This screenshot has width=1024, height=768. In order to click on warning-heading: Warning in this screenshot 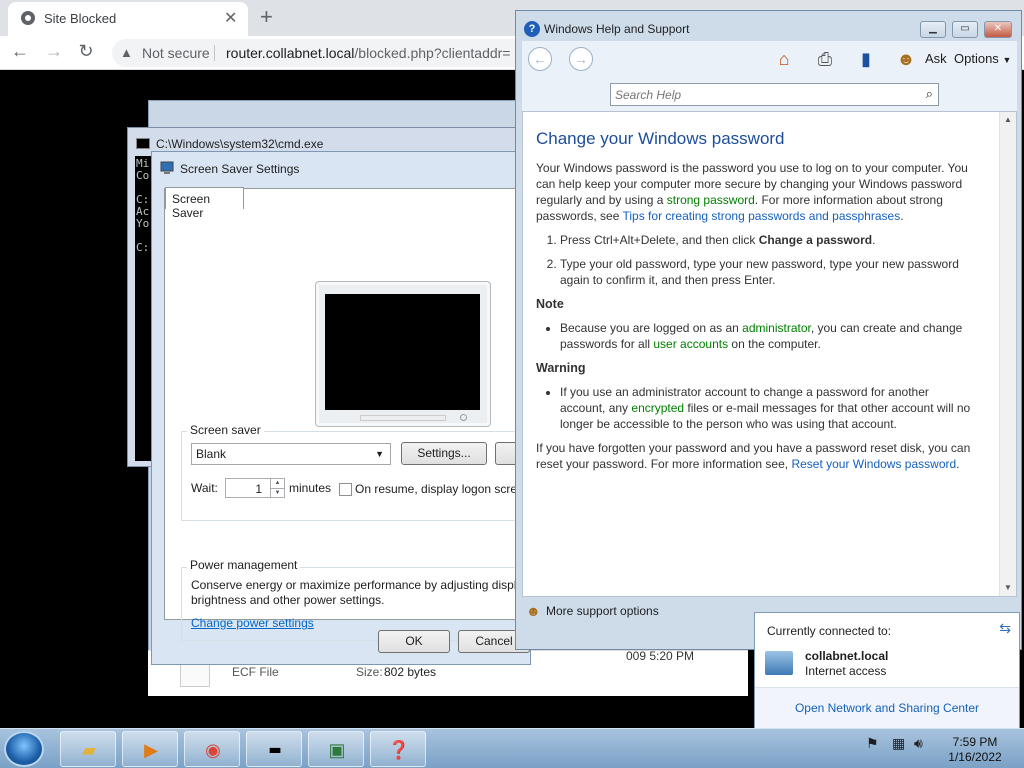, I will do `click(561, 368)`.